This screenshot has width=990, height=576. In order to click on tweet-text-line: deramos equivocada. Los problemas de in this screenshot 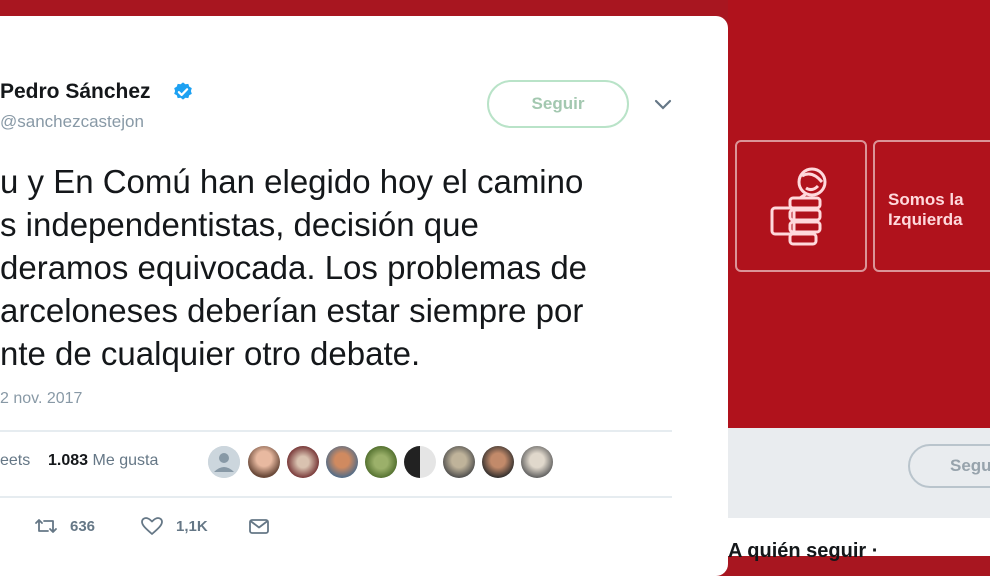, I will do `click(294, 267)`.